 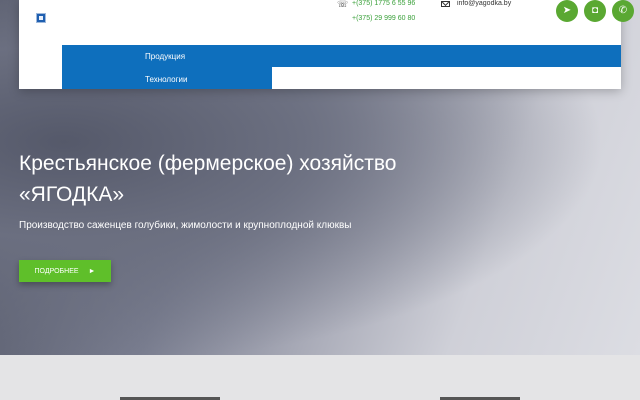 I want to click on more-button: ПОДРОБНЕЕ ►, so click(x=65, y=271).